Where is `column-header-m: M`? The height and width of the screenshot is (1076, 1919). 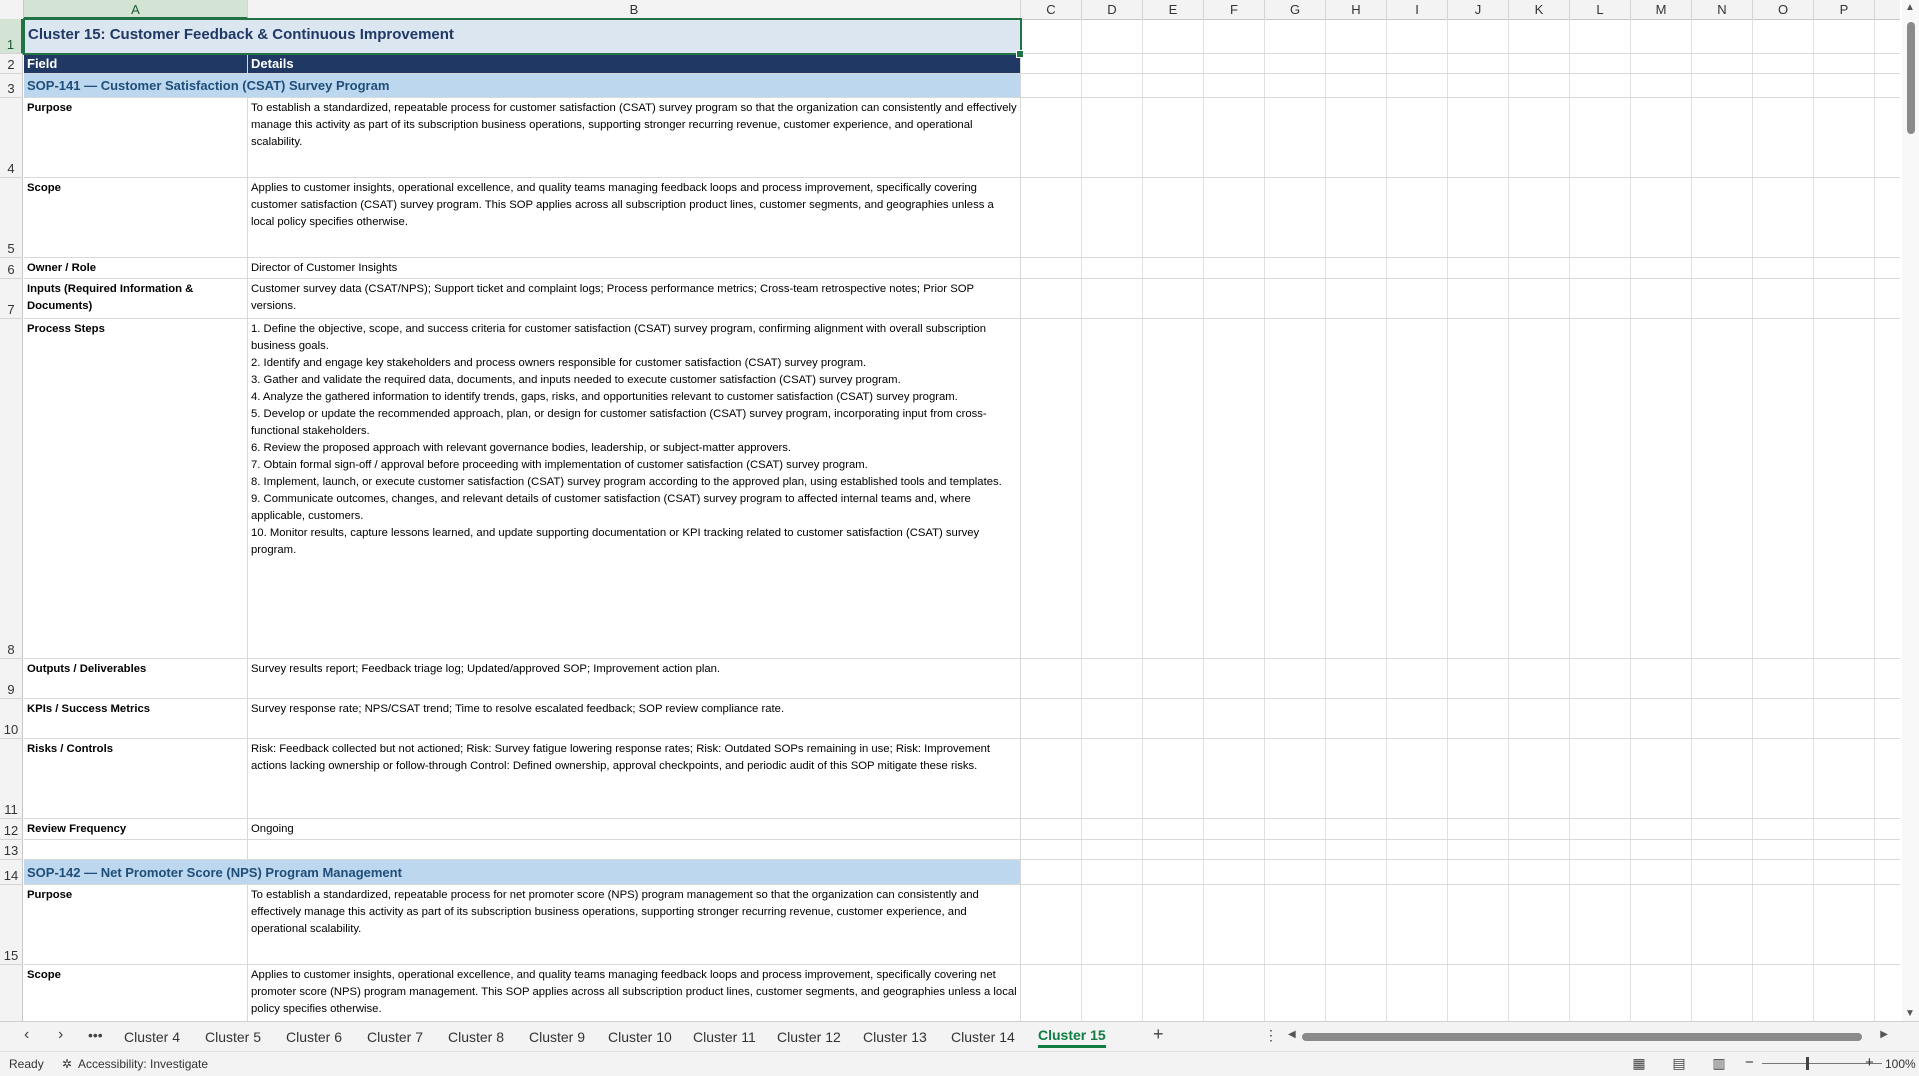 column-header-m: M is located at coordinates (1661, 9).